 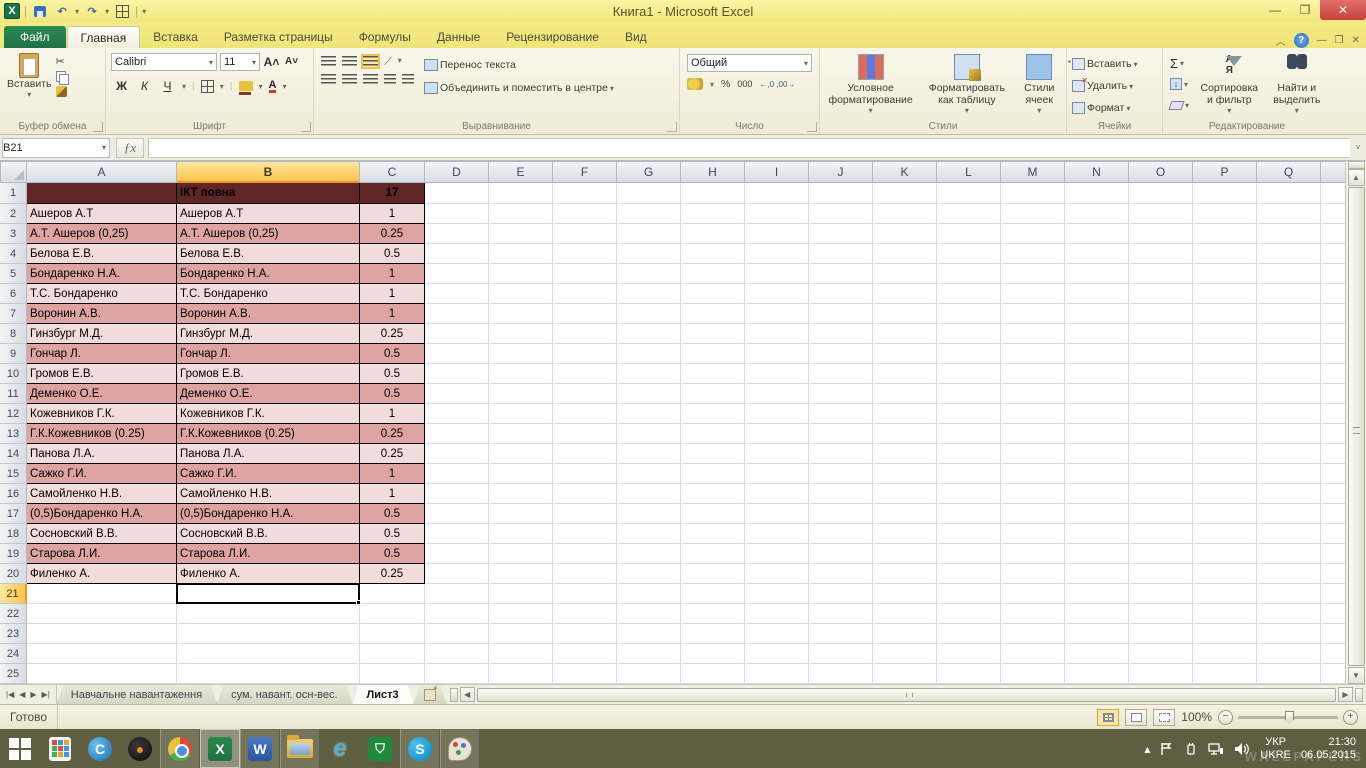 What do you see at coordinates (1191, 749) in the screenshot?
I see `power-icon` at bounding box center [1191, 749].